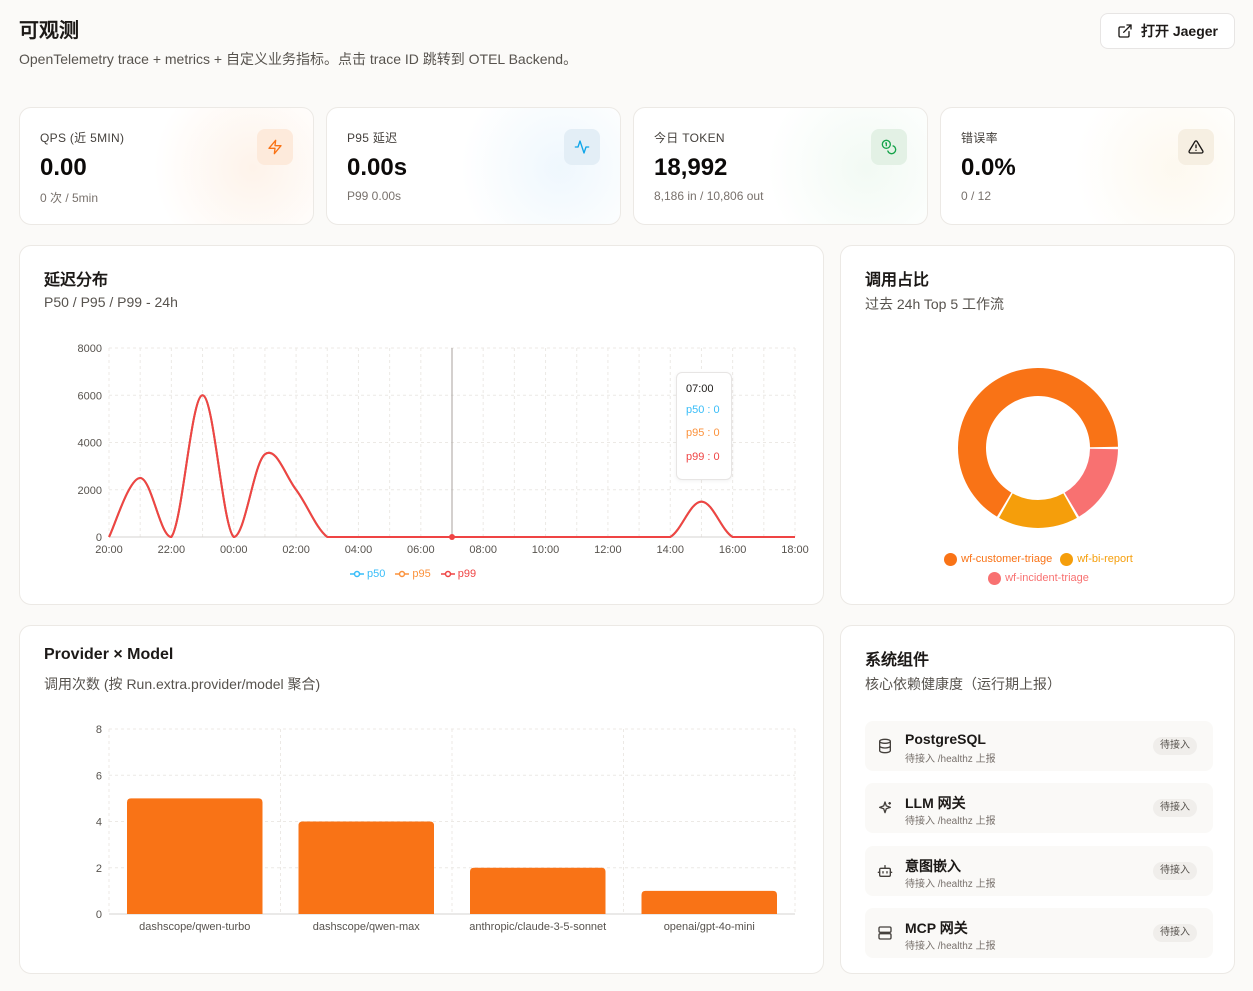 Image resolution: width=1253 pixels, height=991 pixels. What do you see at coordinates (1039, 746) in the screenshot?
I see `component-row-postgresql: PostgreSQL 待接入 /healthz 上报 待接入` at bounding box center [1039, 746].